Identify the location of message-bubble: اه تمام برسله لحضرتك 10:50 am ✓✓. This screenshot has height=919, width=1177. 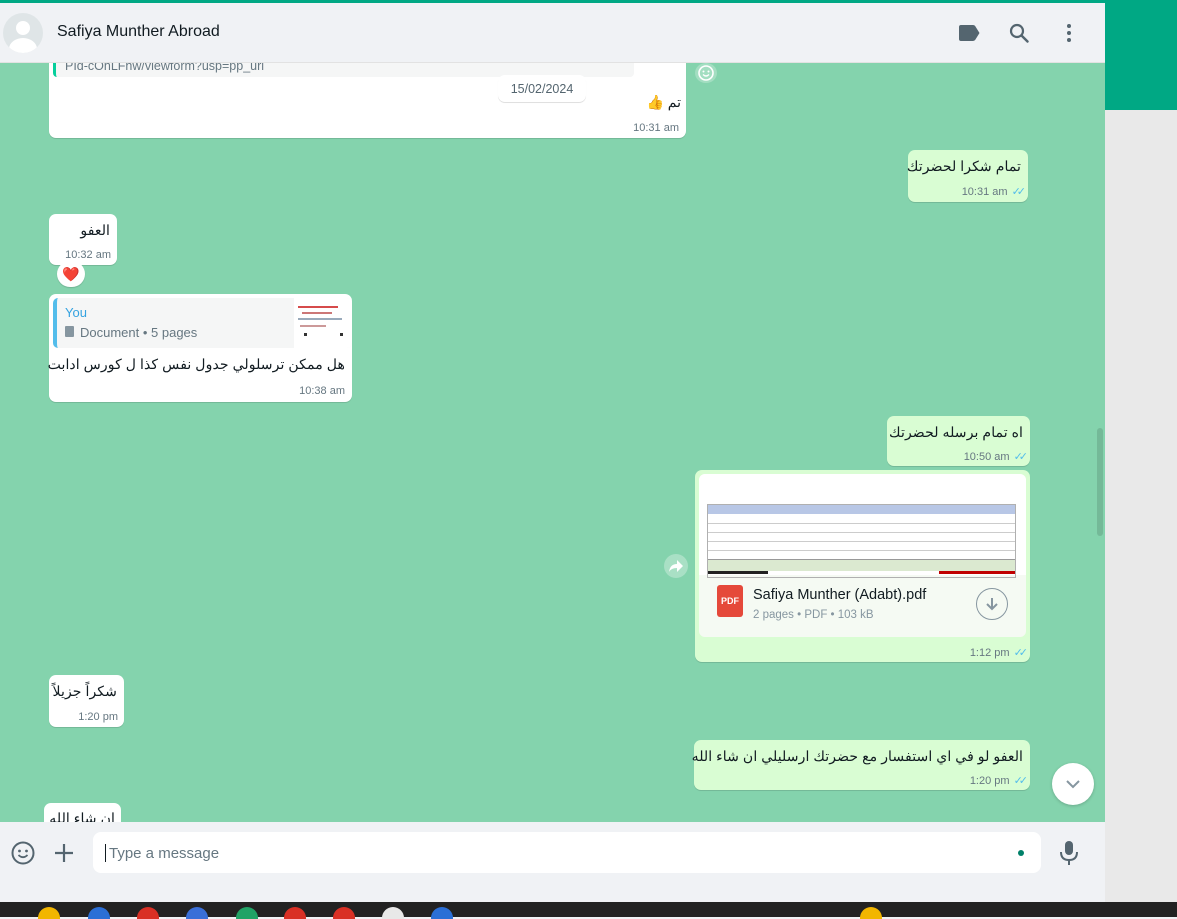
(958, 441).